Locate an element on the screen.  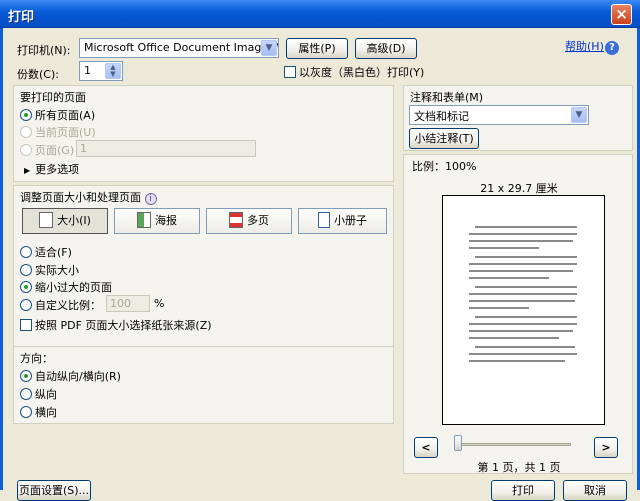
properties-button: 属性(P) is located at coordinates (317, 48).